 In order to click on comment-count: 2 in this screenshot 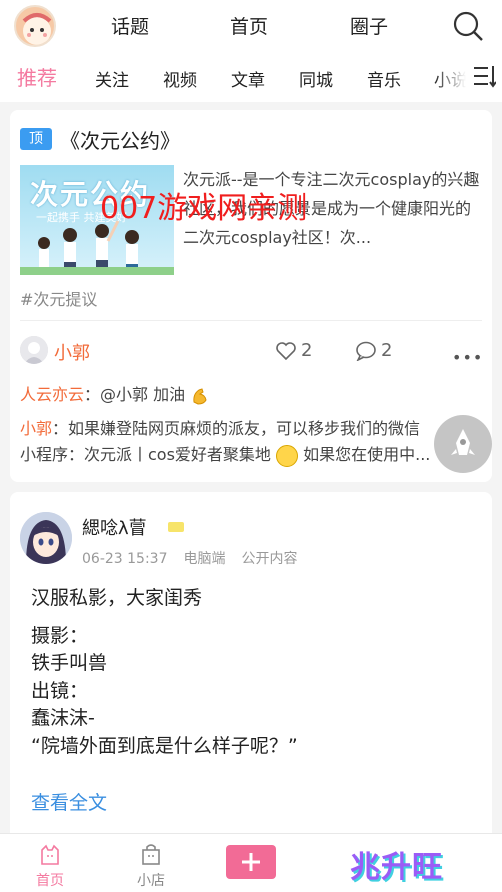, I will do `click(387, 350)`.